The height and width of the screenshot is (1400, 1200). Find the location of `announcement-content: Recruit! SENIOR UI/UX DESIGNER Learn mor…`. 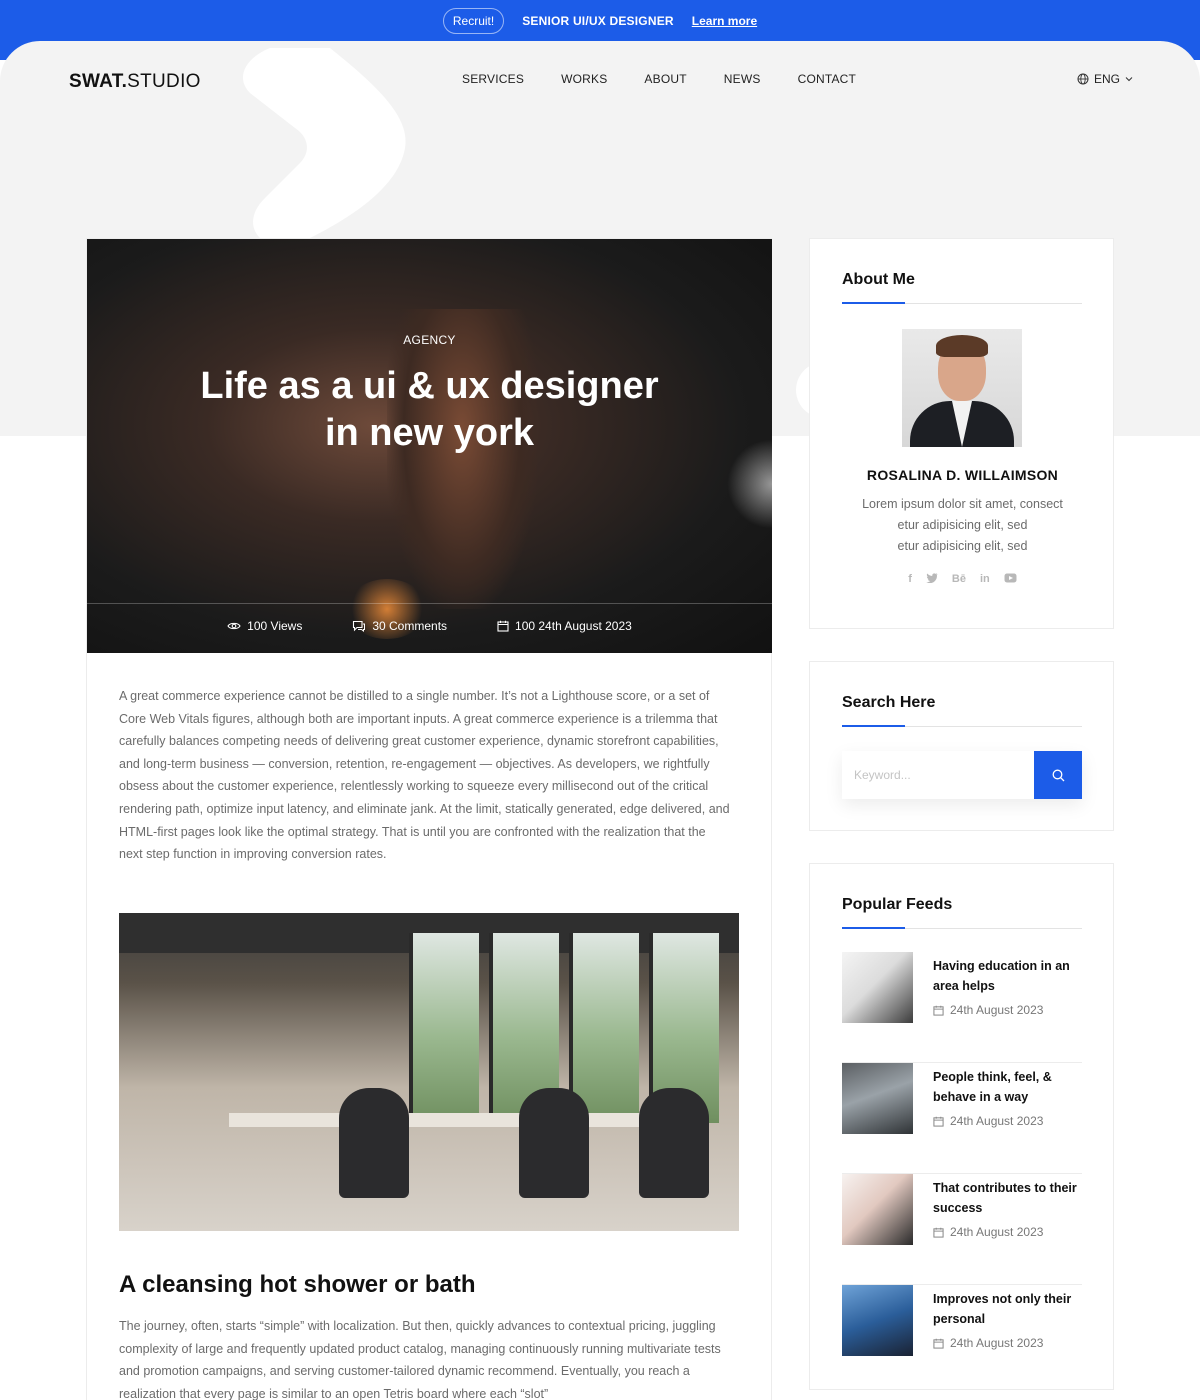

announcement-content: Recruit! SENIOR UI/UX DESIGNER Learn mor… is located at coordinates (600, 21).